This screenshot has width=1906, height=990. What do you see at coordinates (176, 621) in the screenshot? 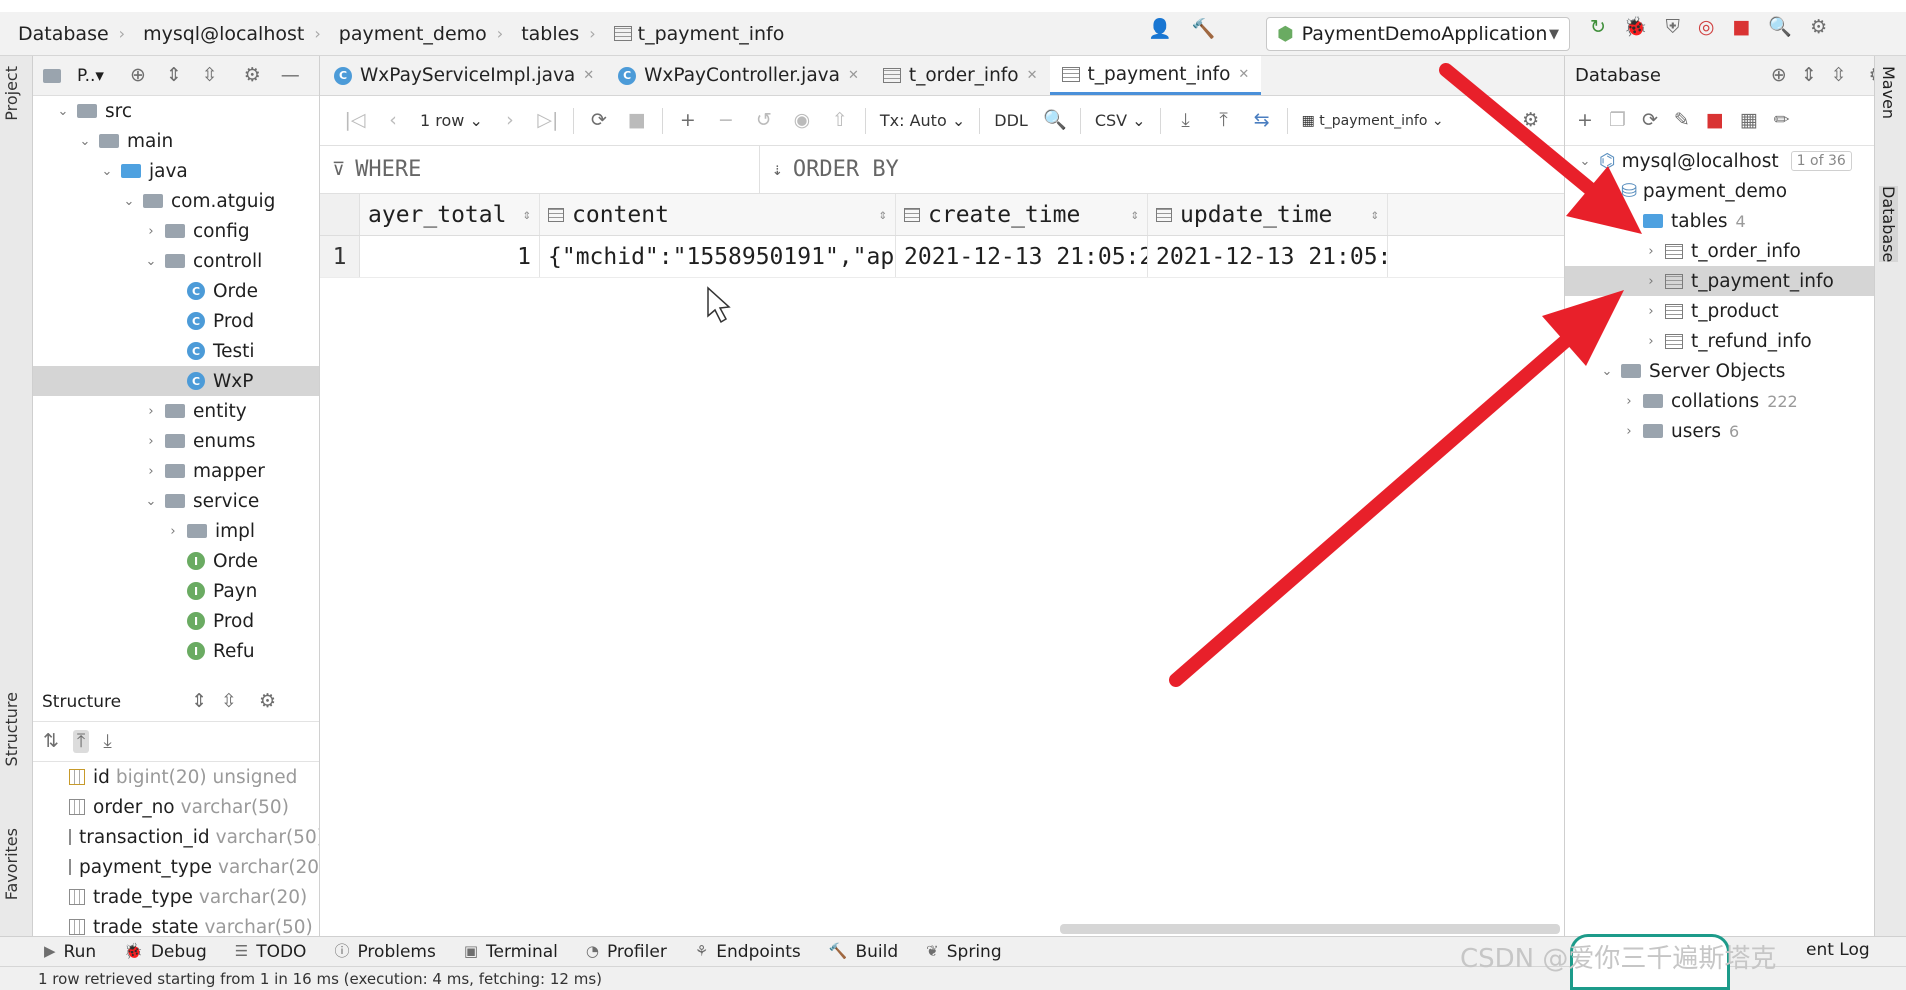
I see `project-tree-item: I Prod` at bounding box center [176, 621].